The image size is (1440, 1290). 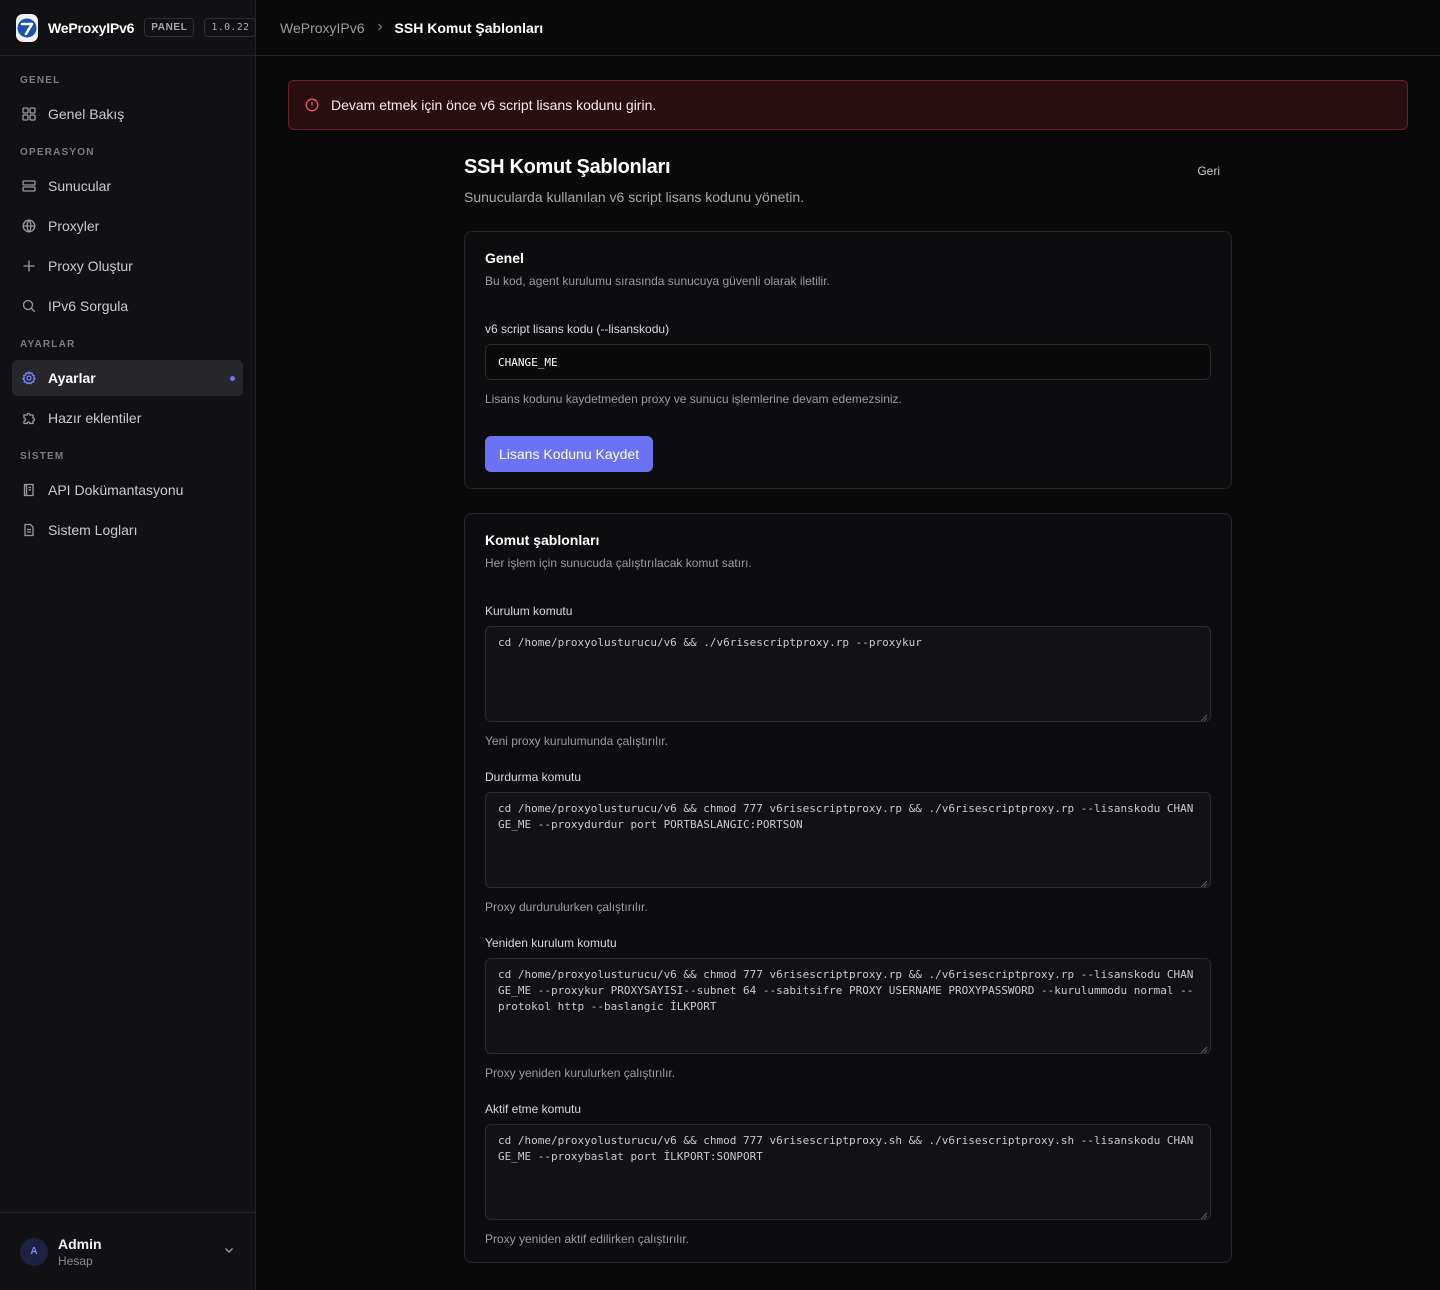 What do you see at coordinates (29, 530) in the screenshot?
I see `file-icon` at bounding box center [29, 530].